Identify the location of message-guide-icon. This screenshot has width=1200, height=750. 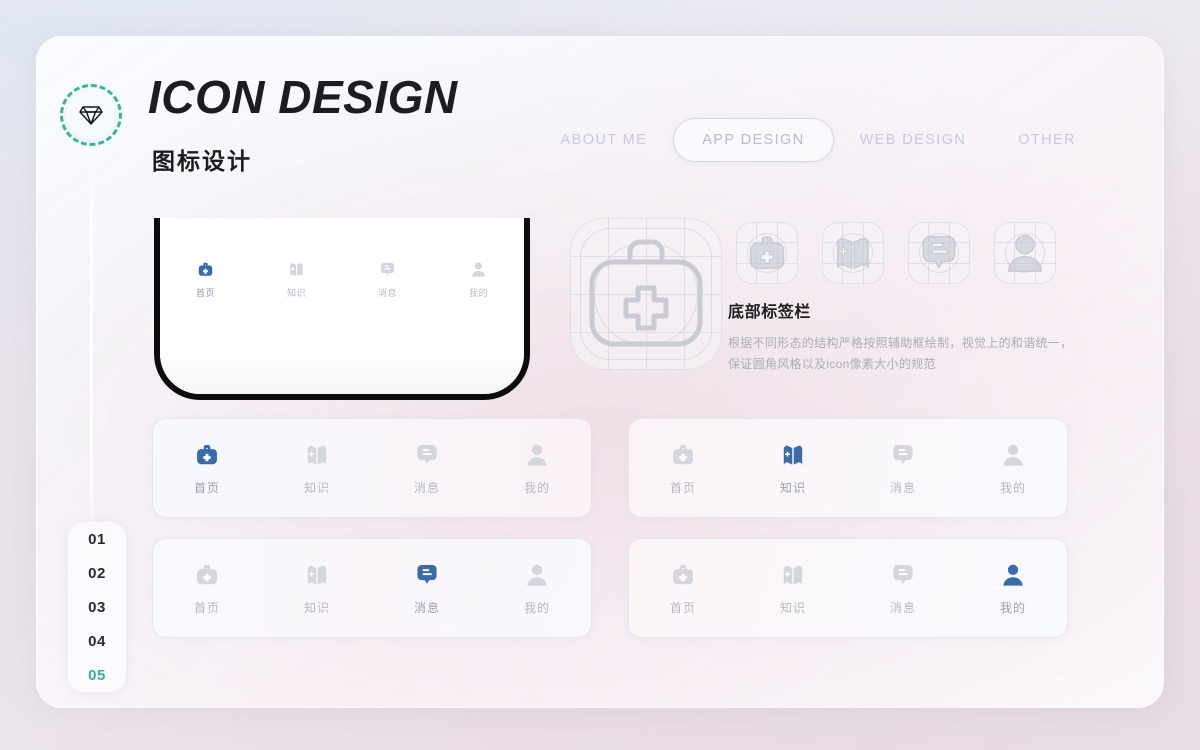
(939, 253).